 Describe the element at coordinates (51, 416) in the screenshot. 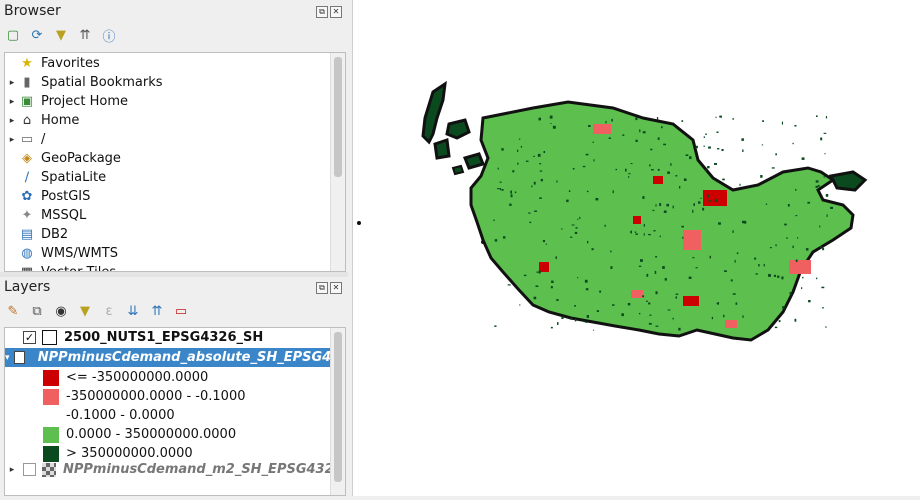

I see `legend-color-swatch` at that location.